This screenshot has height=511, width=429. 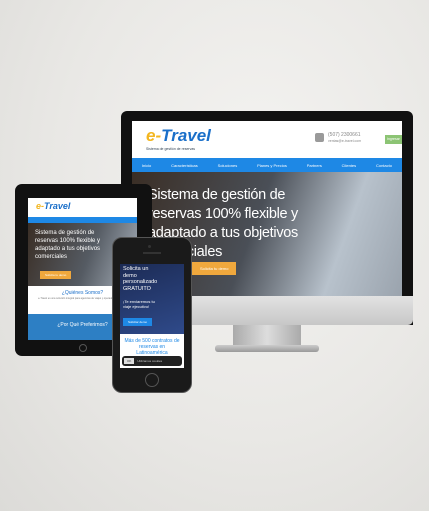 What do you see at coordinates (267, 336) in the screenshot?
I see `monitor-stand` at bounding box center [267, 336].